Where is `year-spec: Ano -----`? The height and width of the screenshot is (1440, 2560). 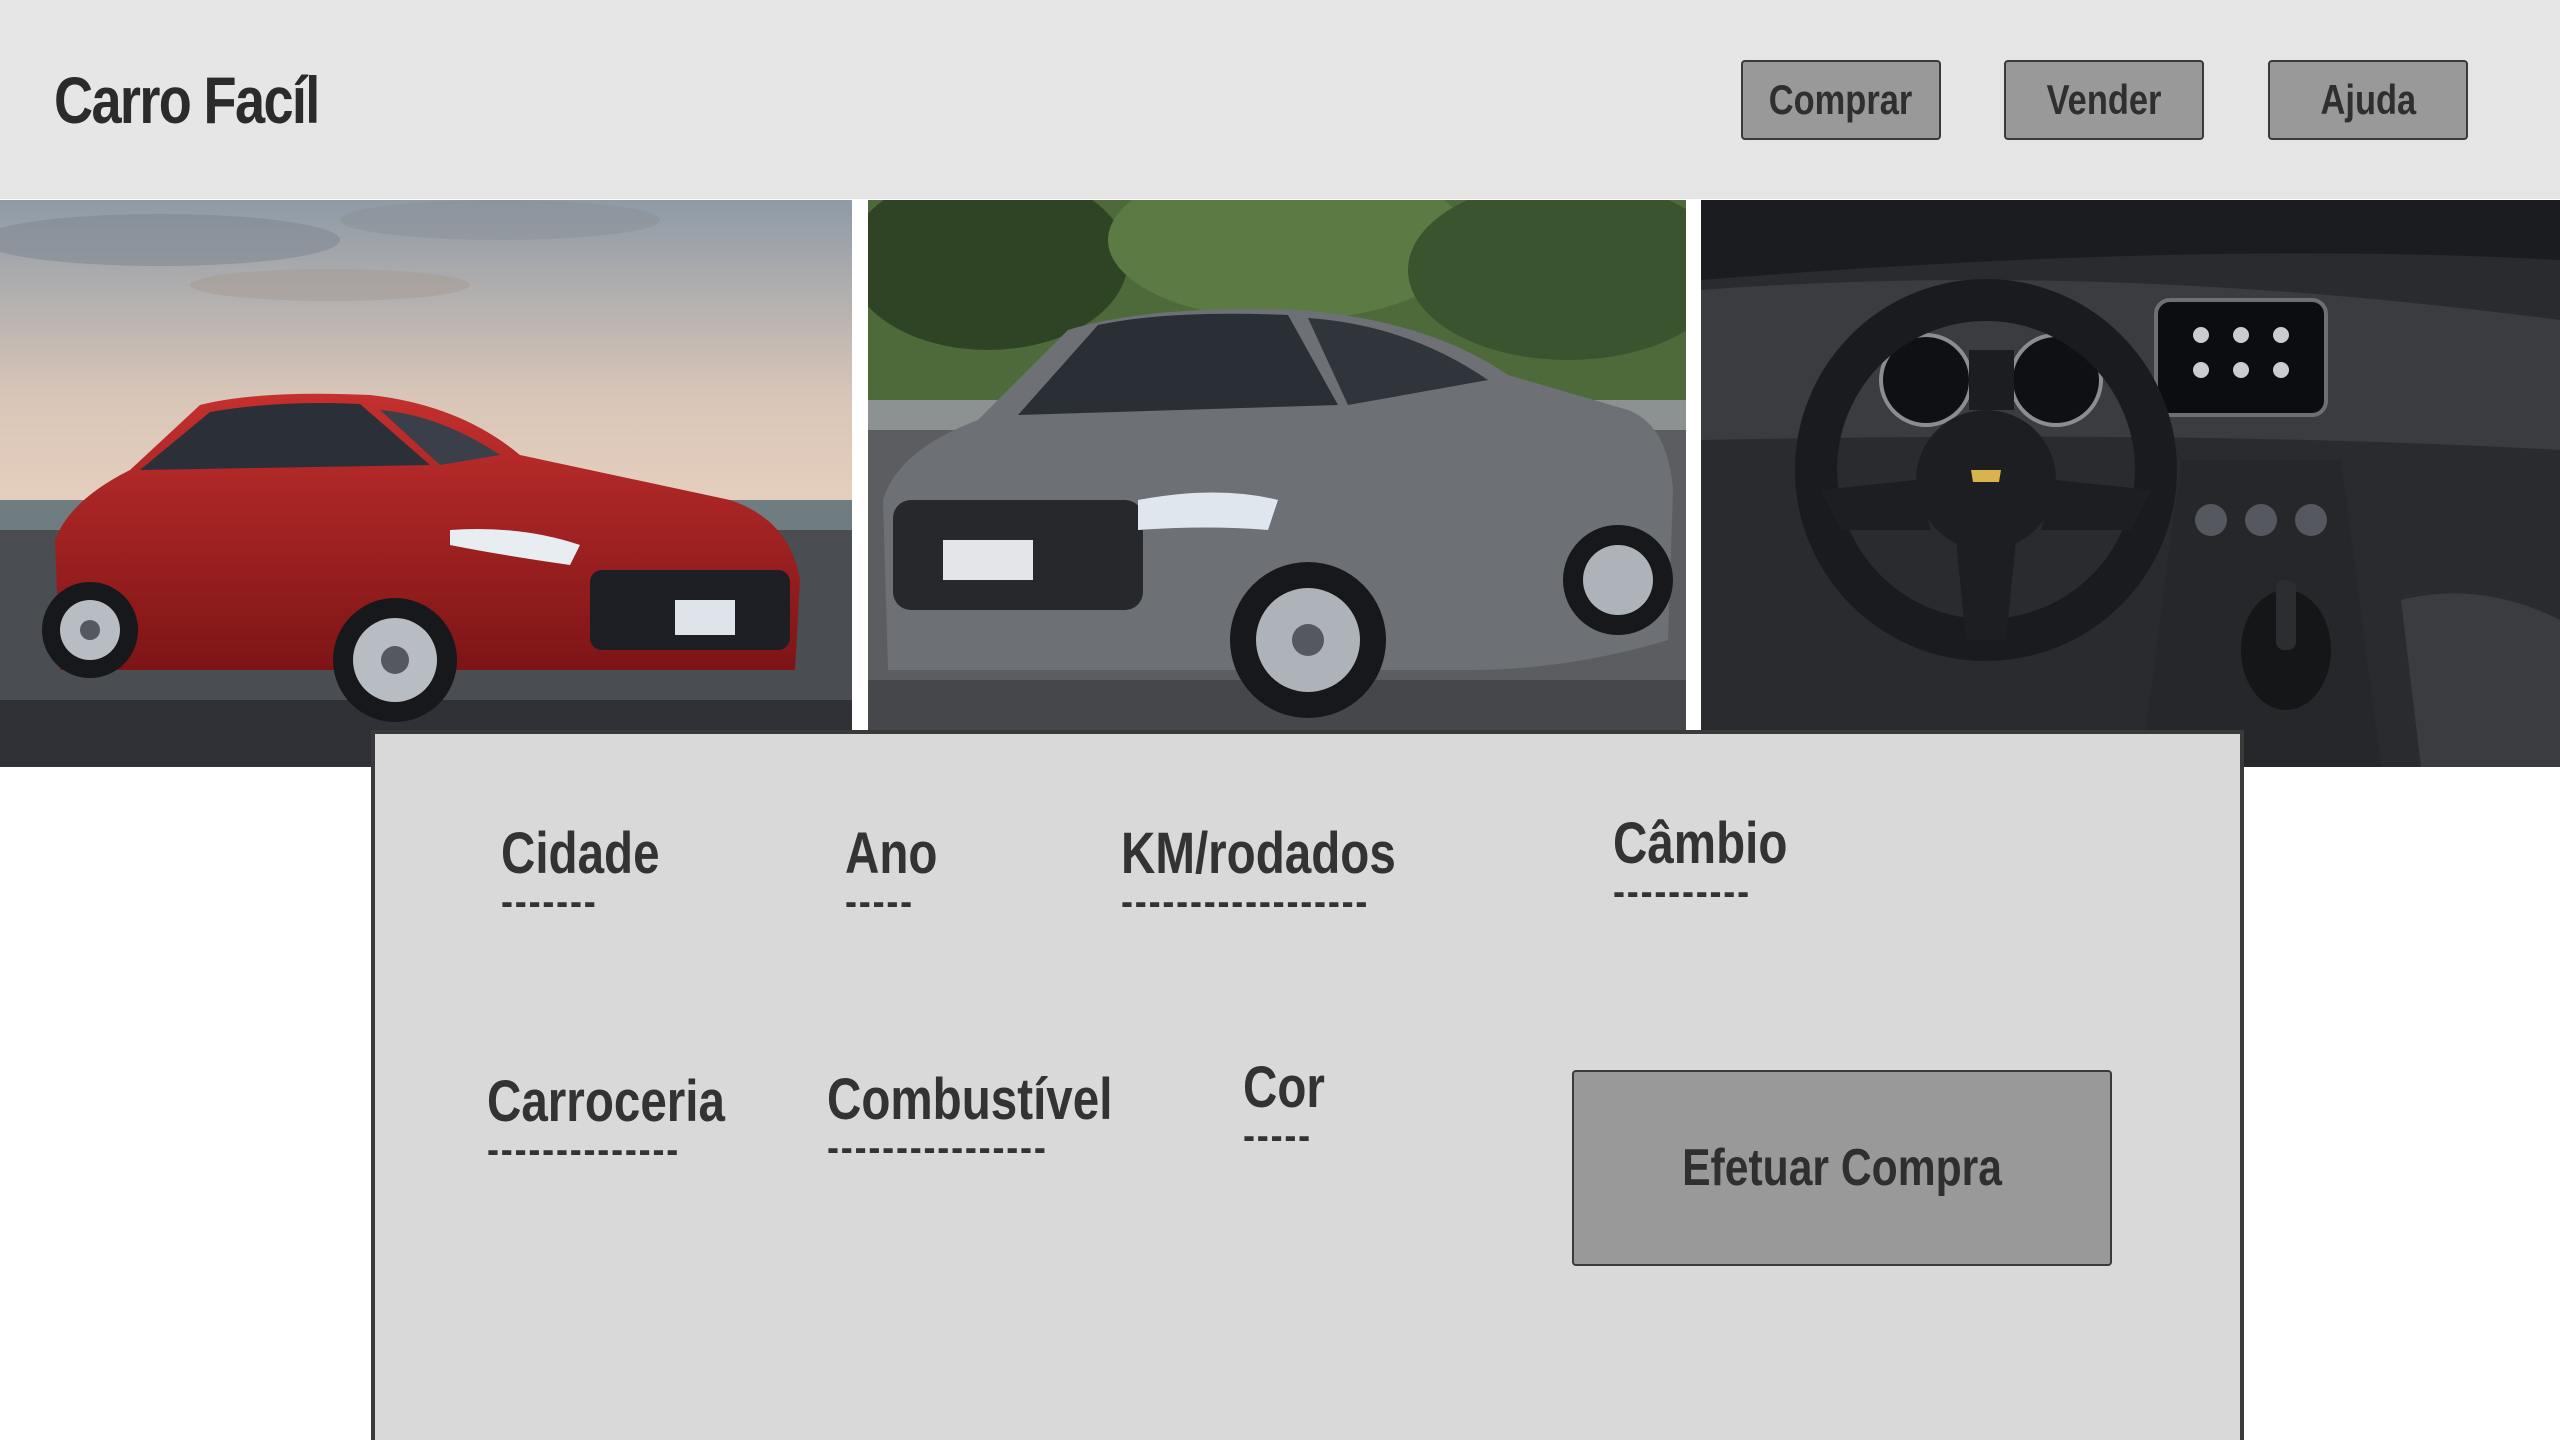 year-spec: Ano ----- is located at coordinates (901, 872).